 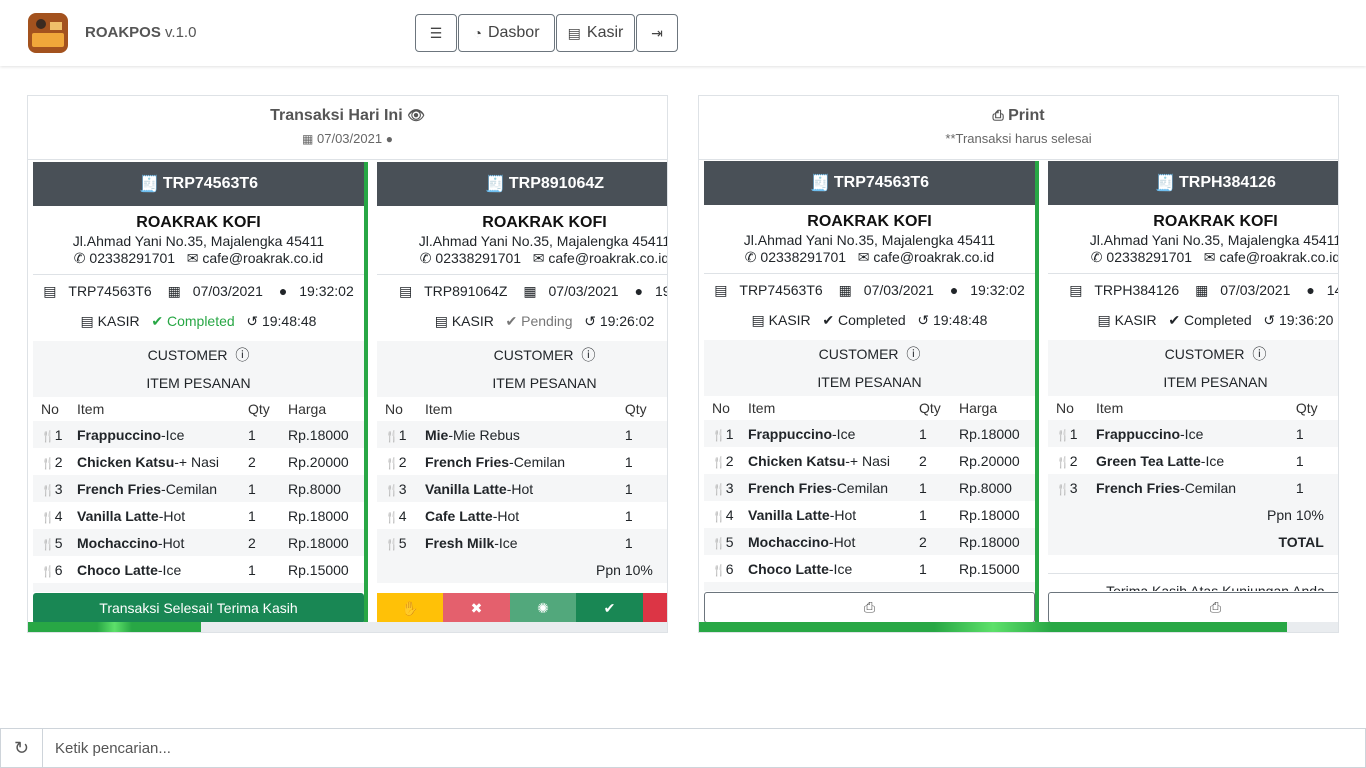 What do you see at coordinates (1018, 128) in the screenshot?
I see `print-panel-header: ⎙ Print **Transaksi harus selesai` at bounding box center [1018, 128].